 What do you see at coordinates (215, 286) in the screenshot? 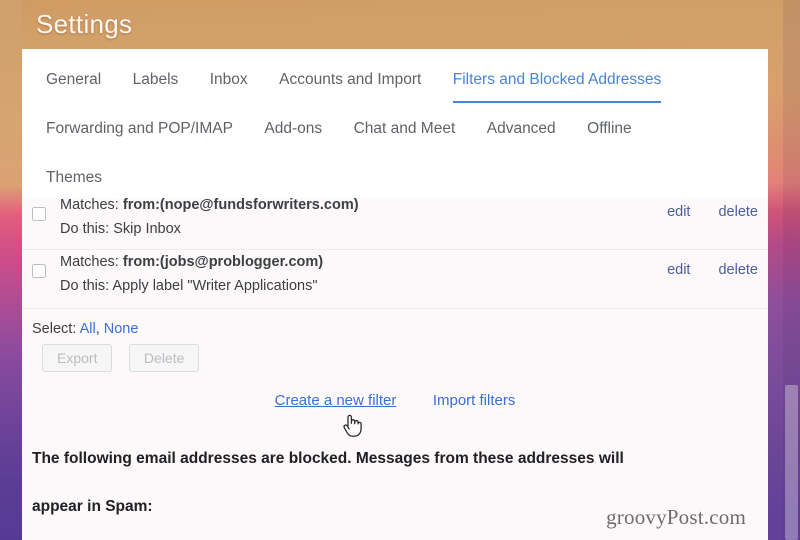
I see `filter-action-value: Apply label "Writer Applications"` at bounding box center [215, 286].